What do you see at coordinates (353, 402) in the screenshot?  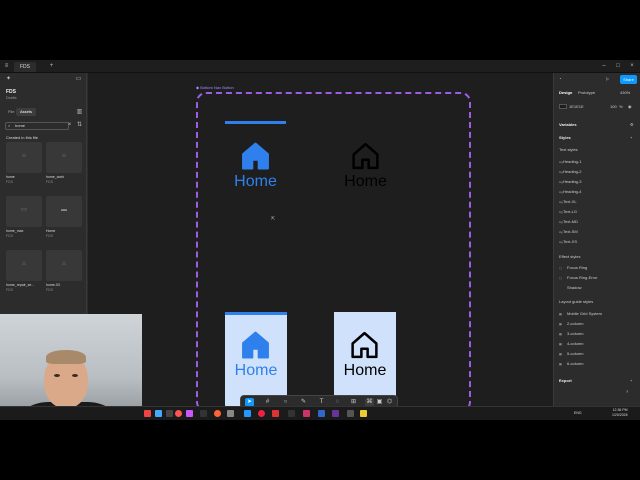 I see `actions-tool-icon: ⊞` at bounding box center [353, 402].